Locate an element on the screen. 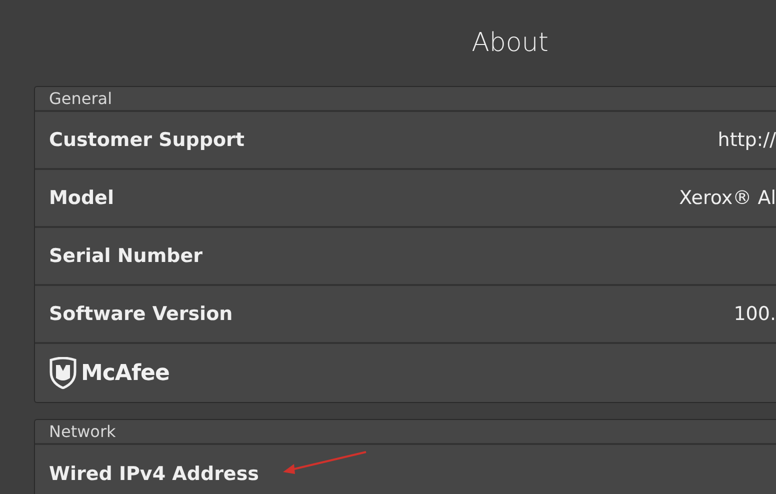 This screenshot has width=776, height=494. section-header: Network is located at coordinates (82, 431).